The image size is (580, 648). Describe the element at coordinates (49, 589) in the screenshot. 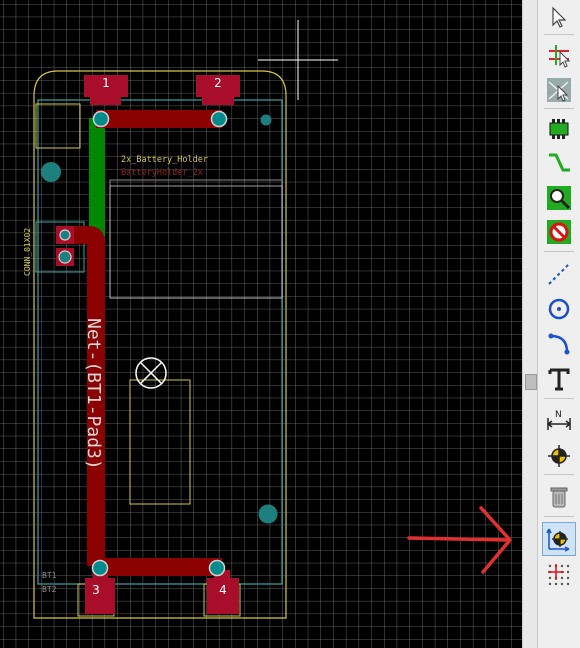

I see `reference-bt2-text: BT2` at that location.